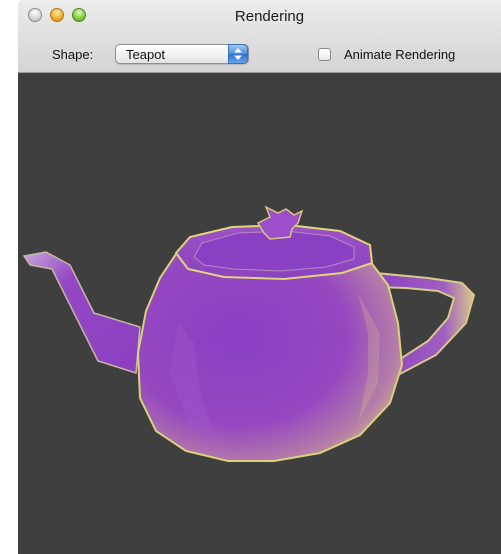 This screenshot has width=501, height=554. I want to click on animate-rendering-label: Animate Rendering, so click(400, 54).